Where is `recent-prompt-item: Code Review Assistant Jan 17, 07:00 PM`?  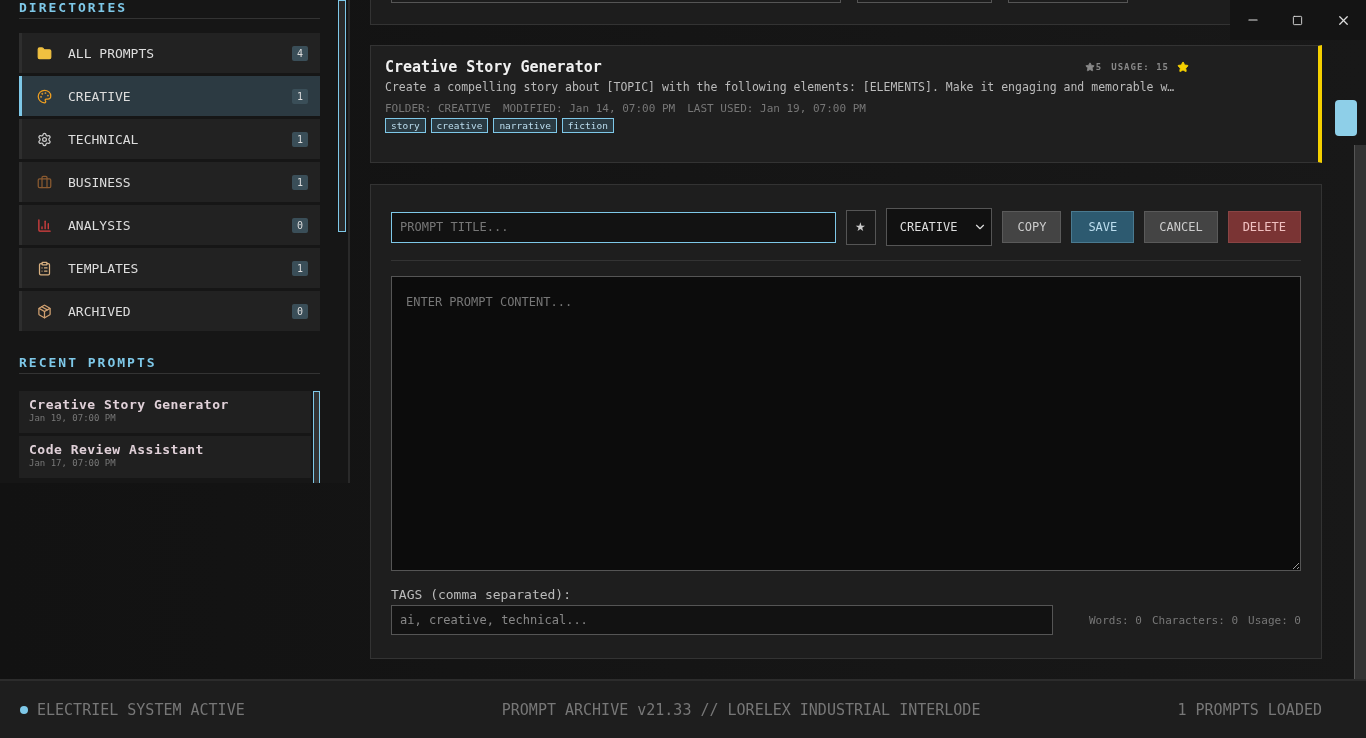
recent-prompt-item: Code Review Assistant Jan 17, 07:00 PM is located at coordinates (165, 457).